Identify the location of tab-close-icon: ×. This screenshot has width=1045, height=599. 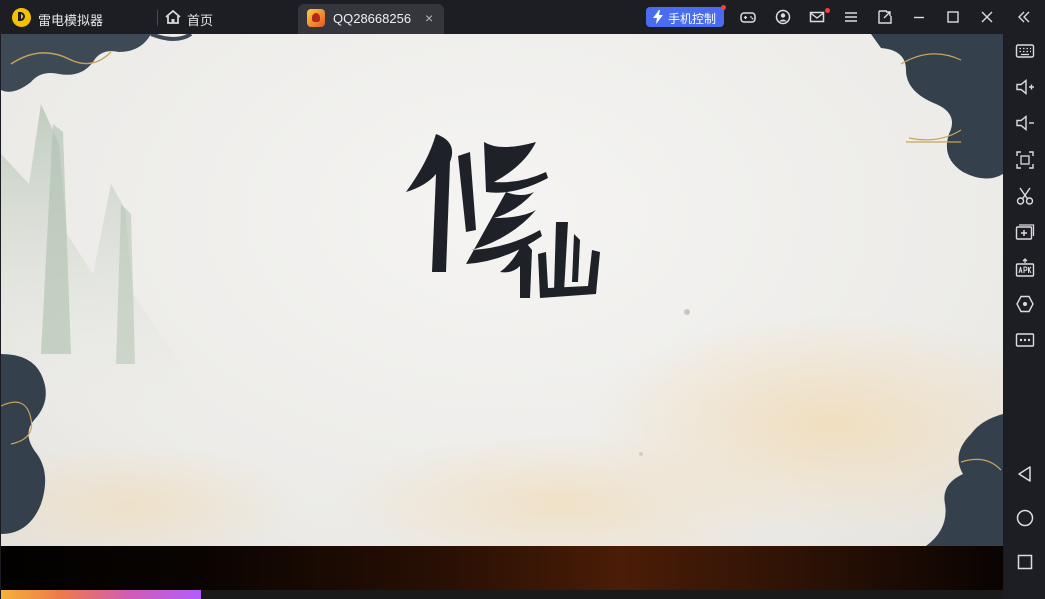
(429, 18).